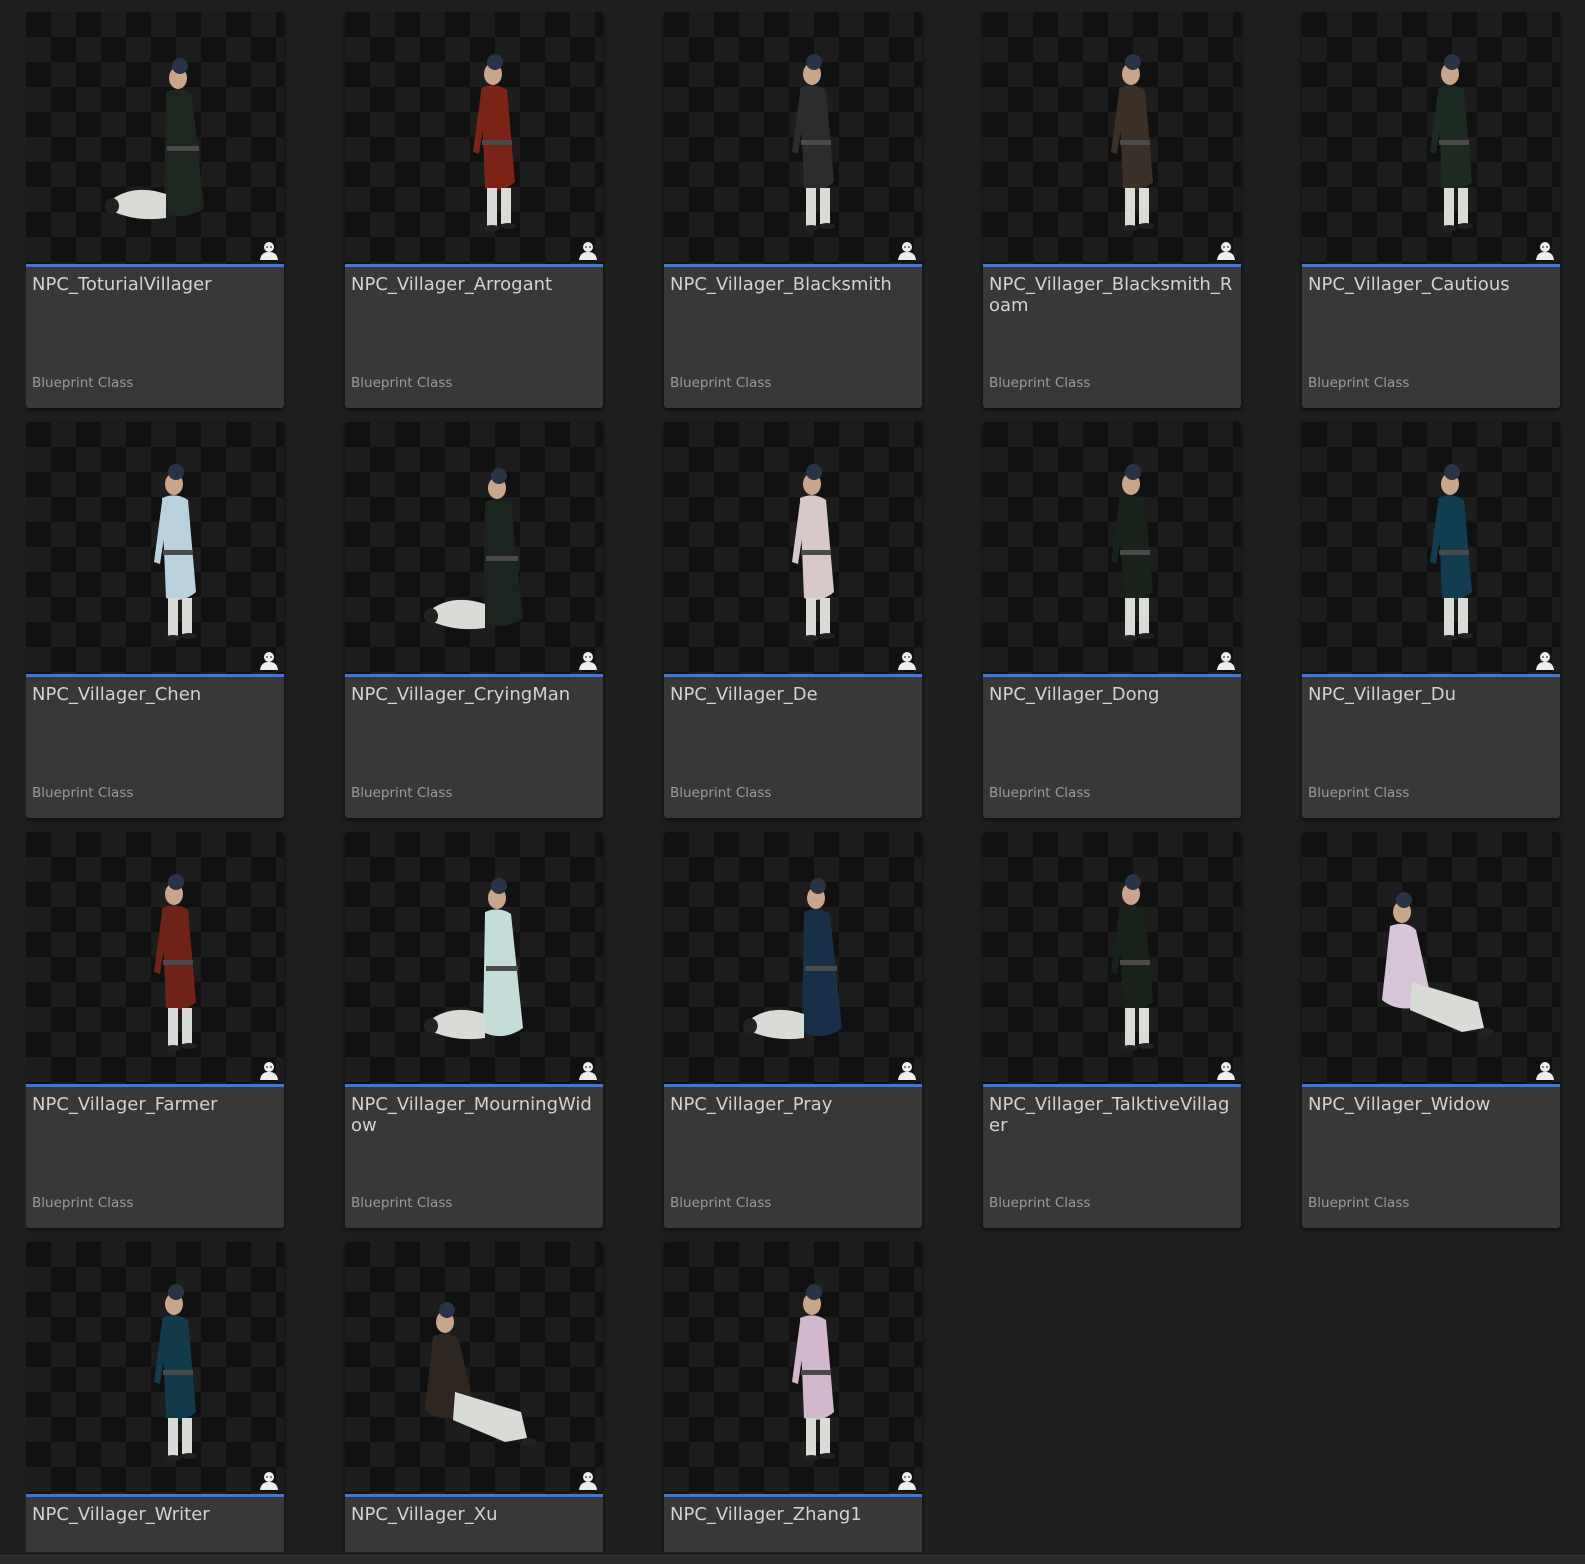 This screenshot has width=1585, height=1564. Describe the element at coordinates (766, 1514) in the screenshot. I see `asset-name: NPC_Villager_Zhang1` at that location.